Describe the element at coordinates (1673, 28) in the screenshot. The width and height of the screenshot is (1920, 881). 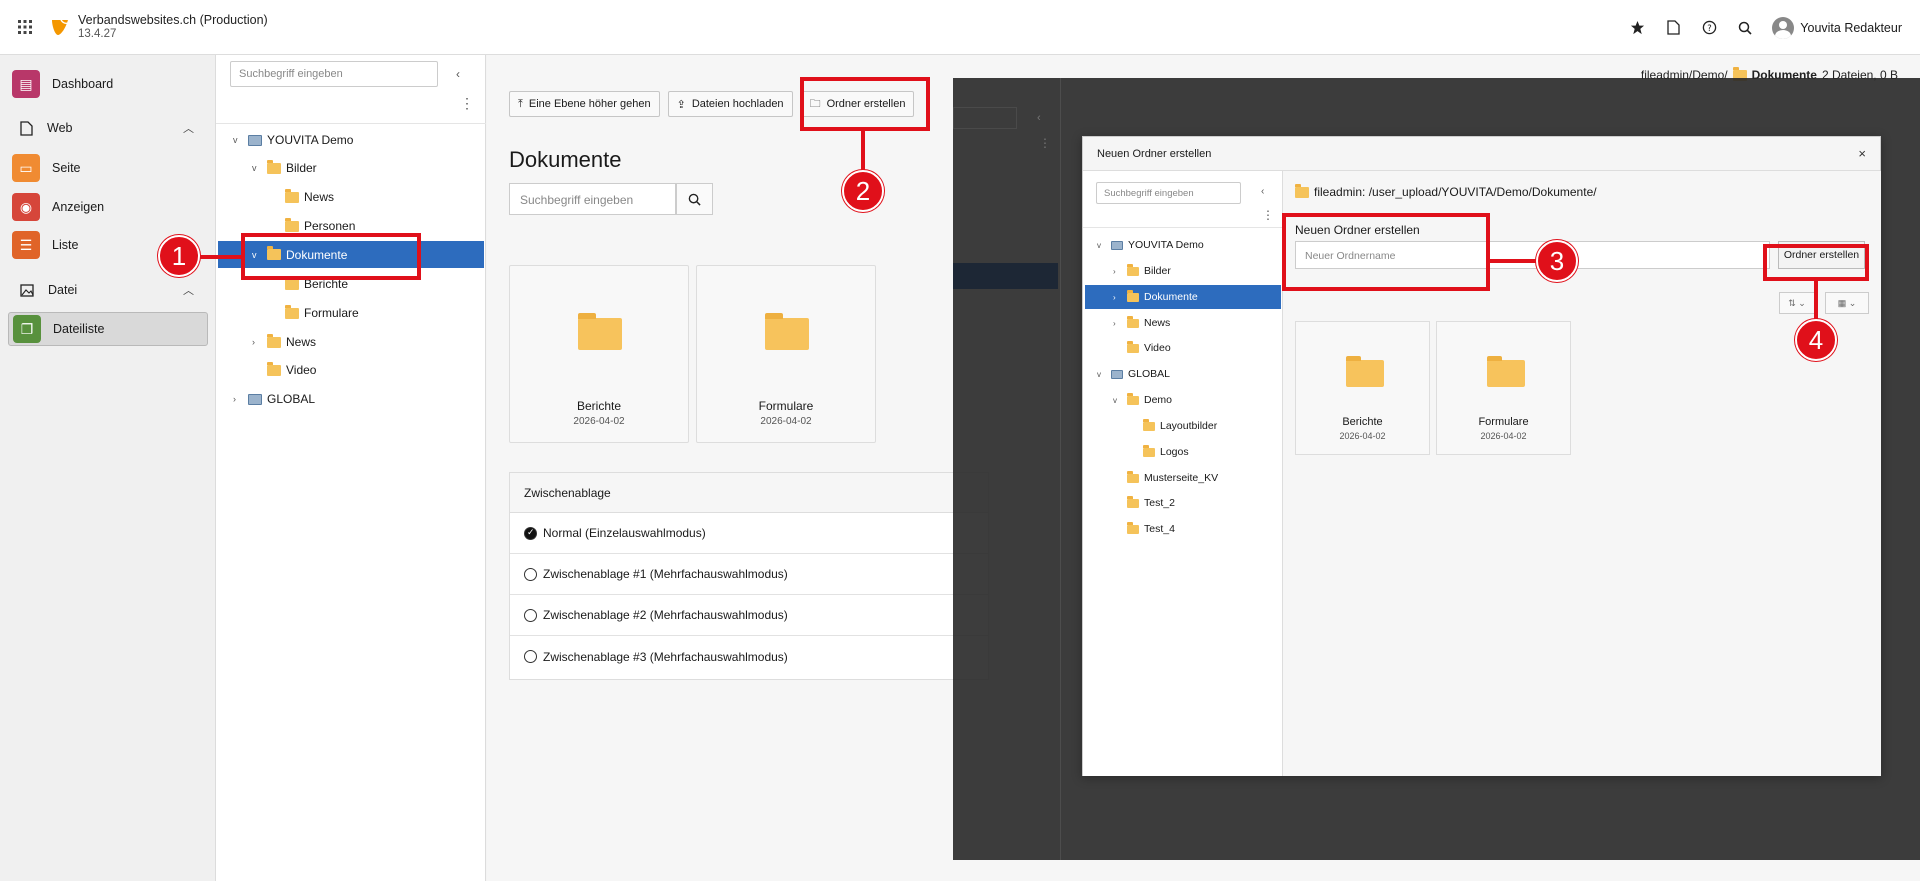
I see `document-icon` at that location.